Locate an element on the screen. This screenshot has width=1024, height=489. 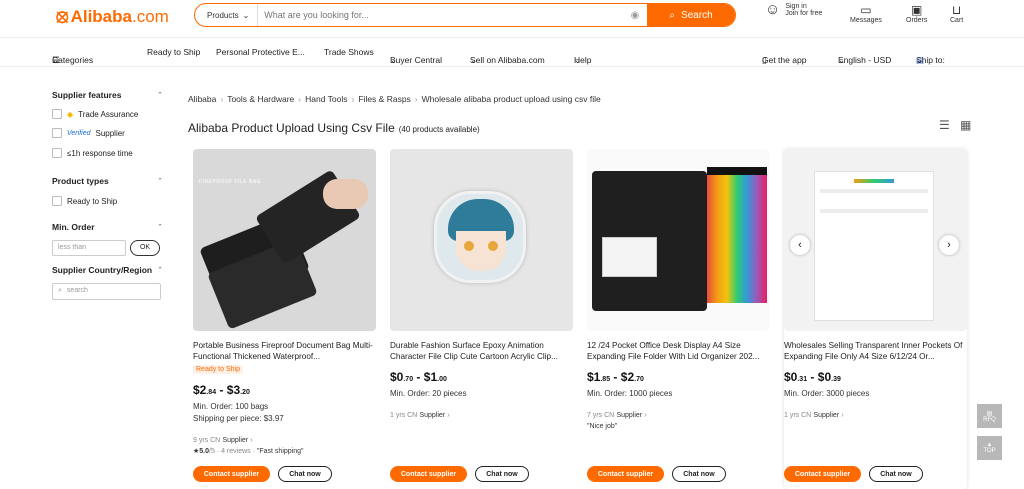
search-bar: Products⌄ ◉ ⌕ Search is located at coordinates (465, 15).